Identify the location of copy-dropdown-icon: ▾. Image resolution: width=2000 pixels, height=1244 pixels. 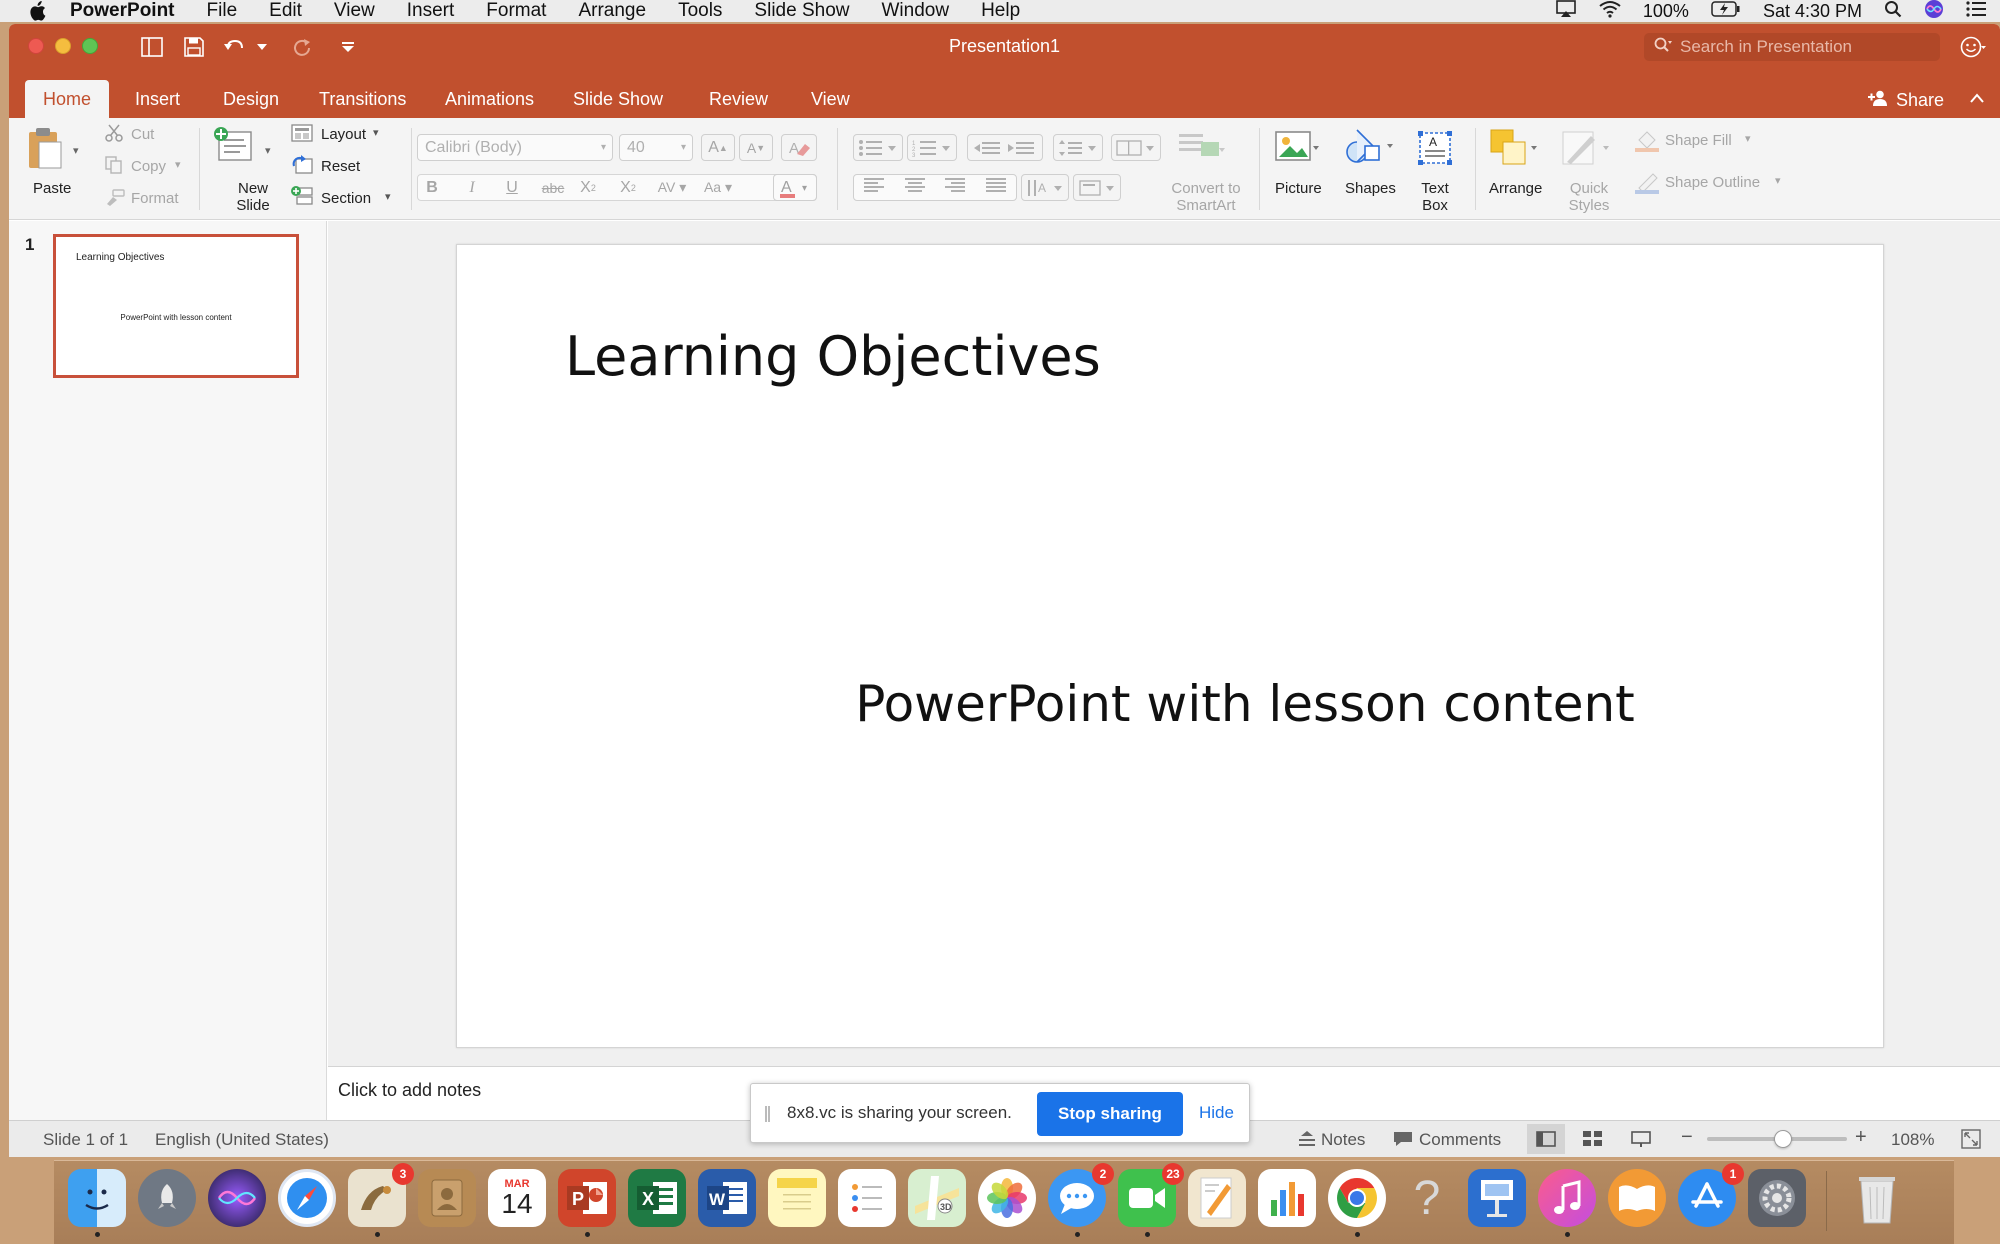
(178, 164).